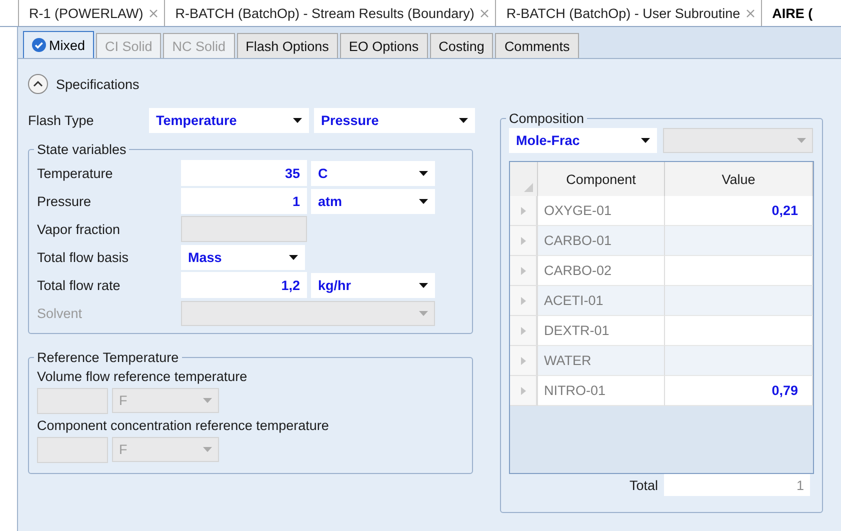 The image size is (841, 531). Describe the element at coordinates (61, 120) in the screenshot. I see `field-label: Flash Type` at that location.